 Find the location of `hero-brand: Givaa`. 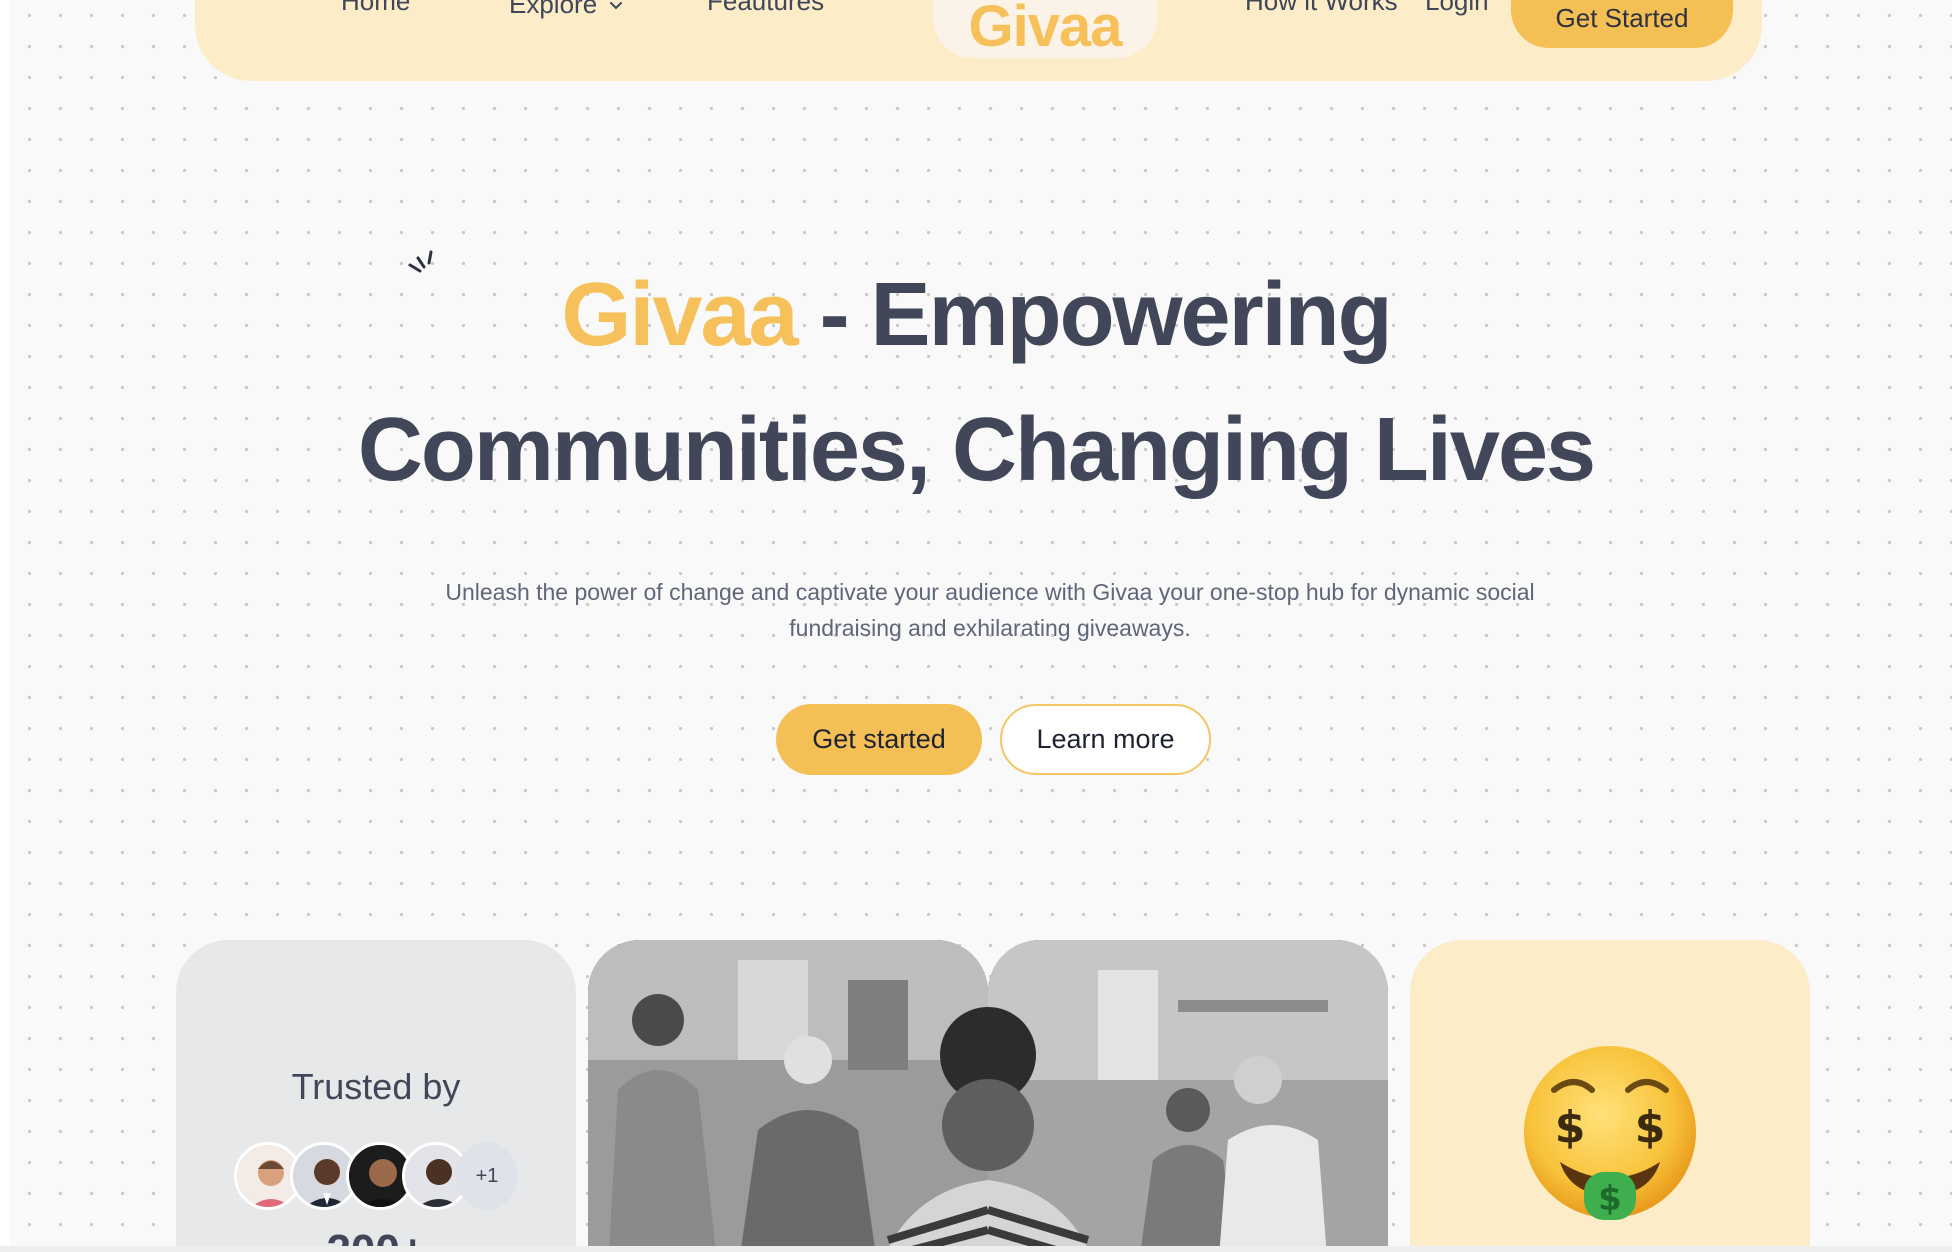

hero-brand: Givaa is located at coordinates (679, 315).